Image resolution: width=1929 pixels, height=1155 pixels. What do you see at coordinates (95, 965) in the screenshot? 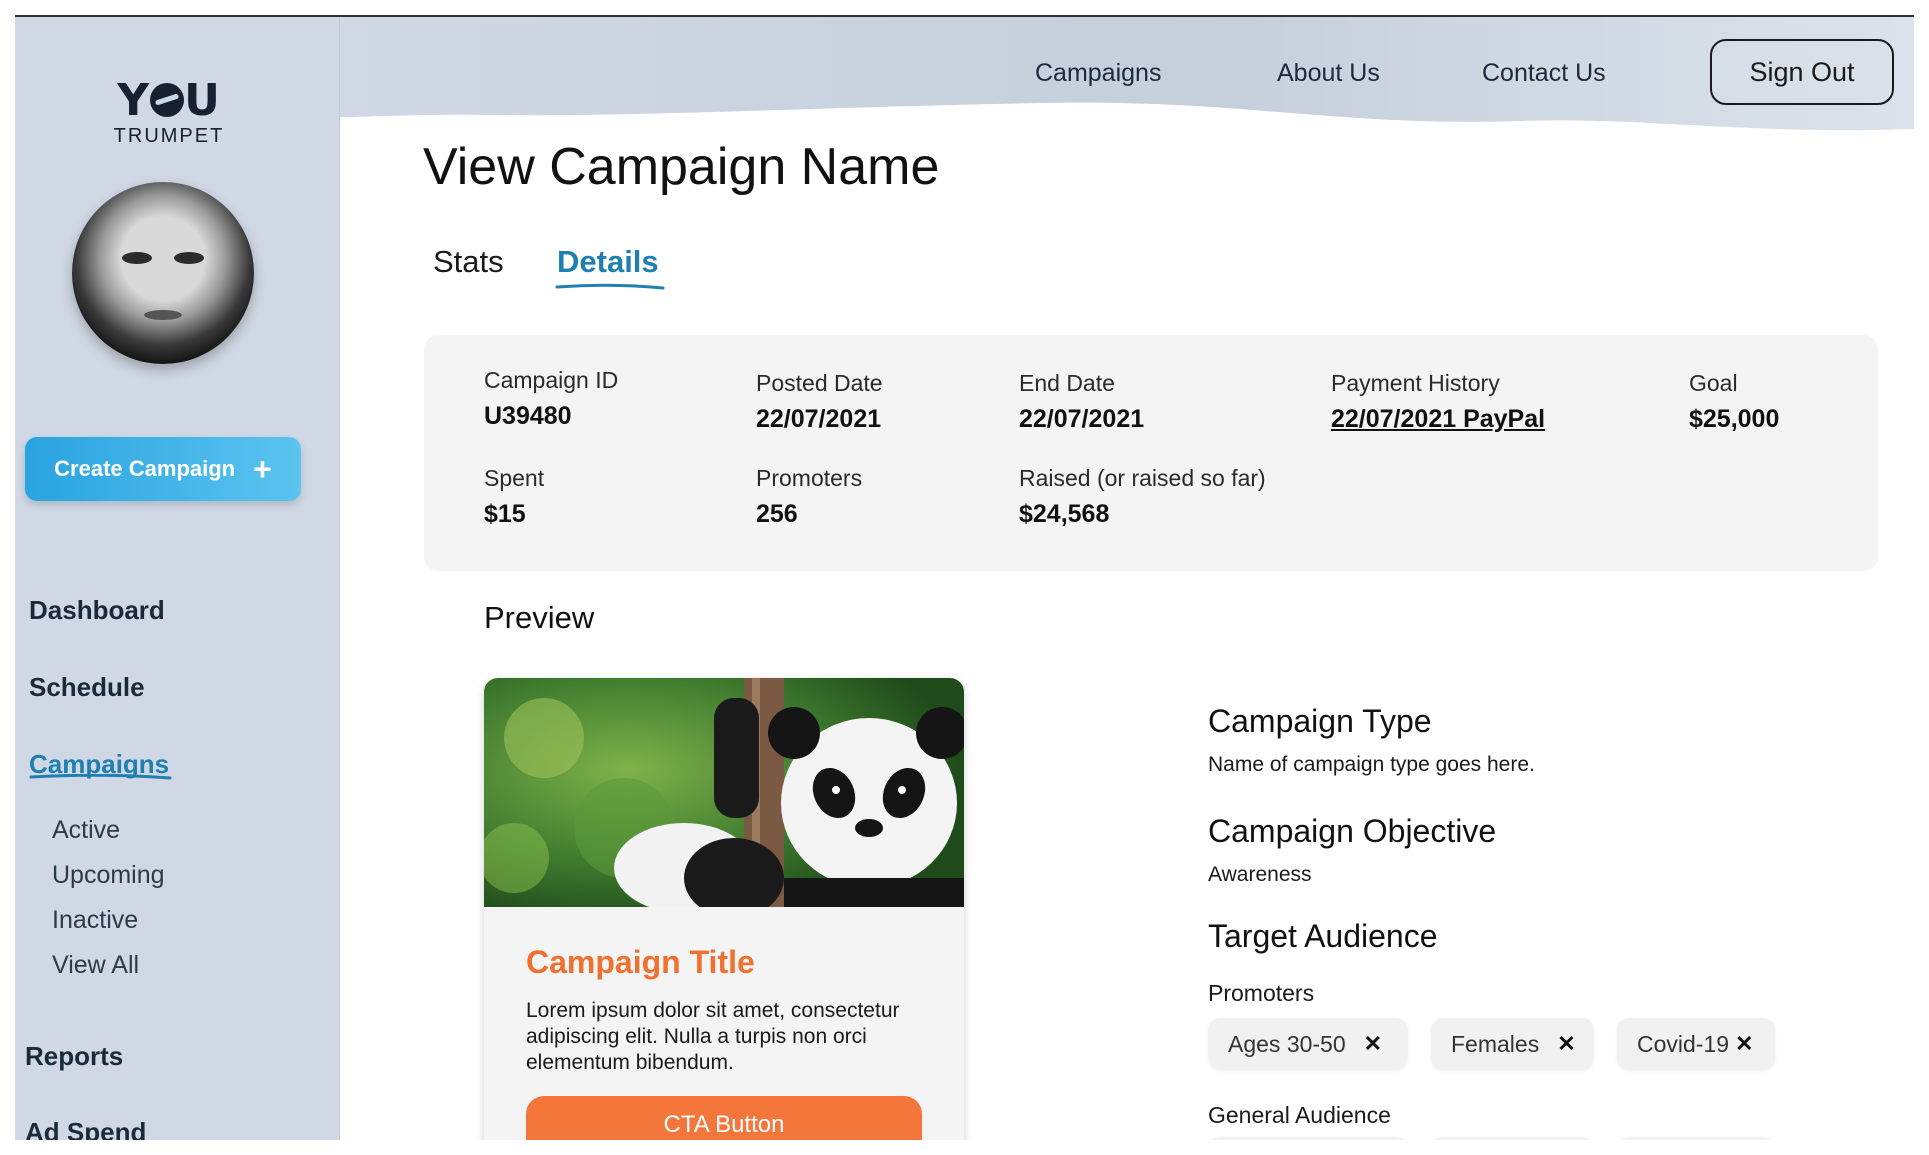
I see `sidebar-subitem-view-all: View All` at bounding box center [95, 965].